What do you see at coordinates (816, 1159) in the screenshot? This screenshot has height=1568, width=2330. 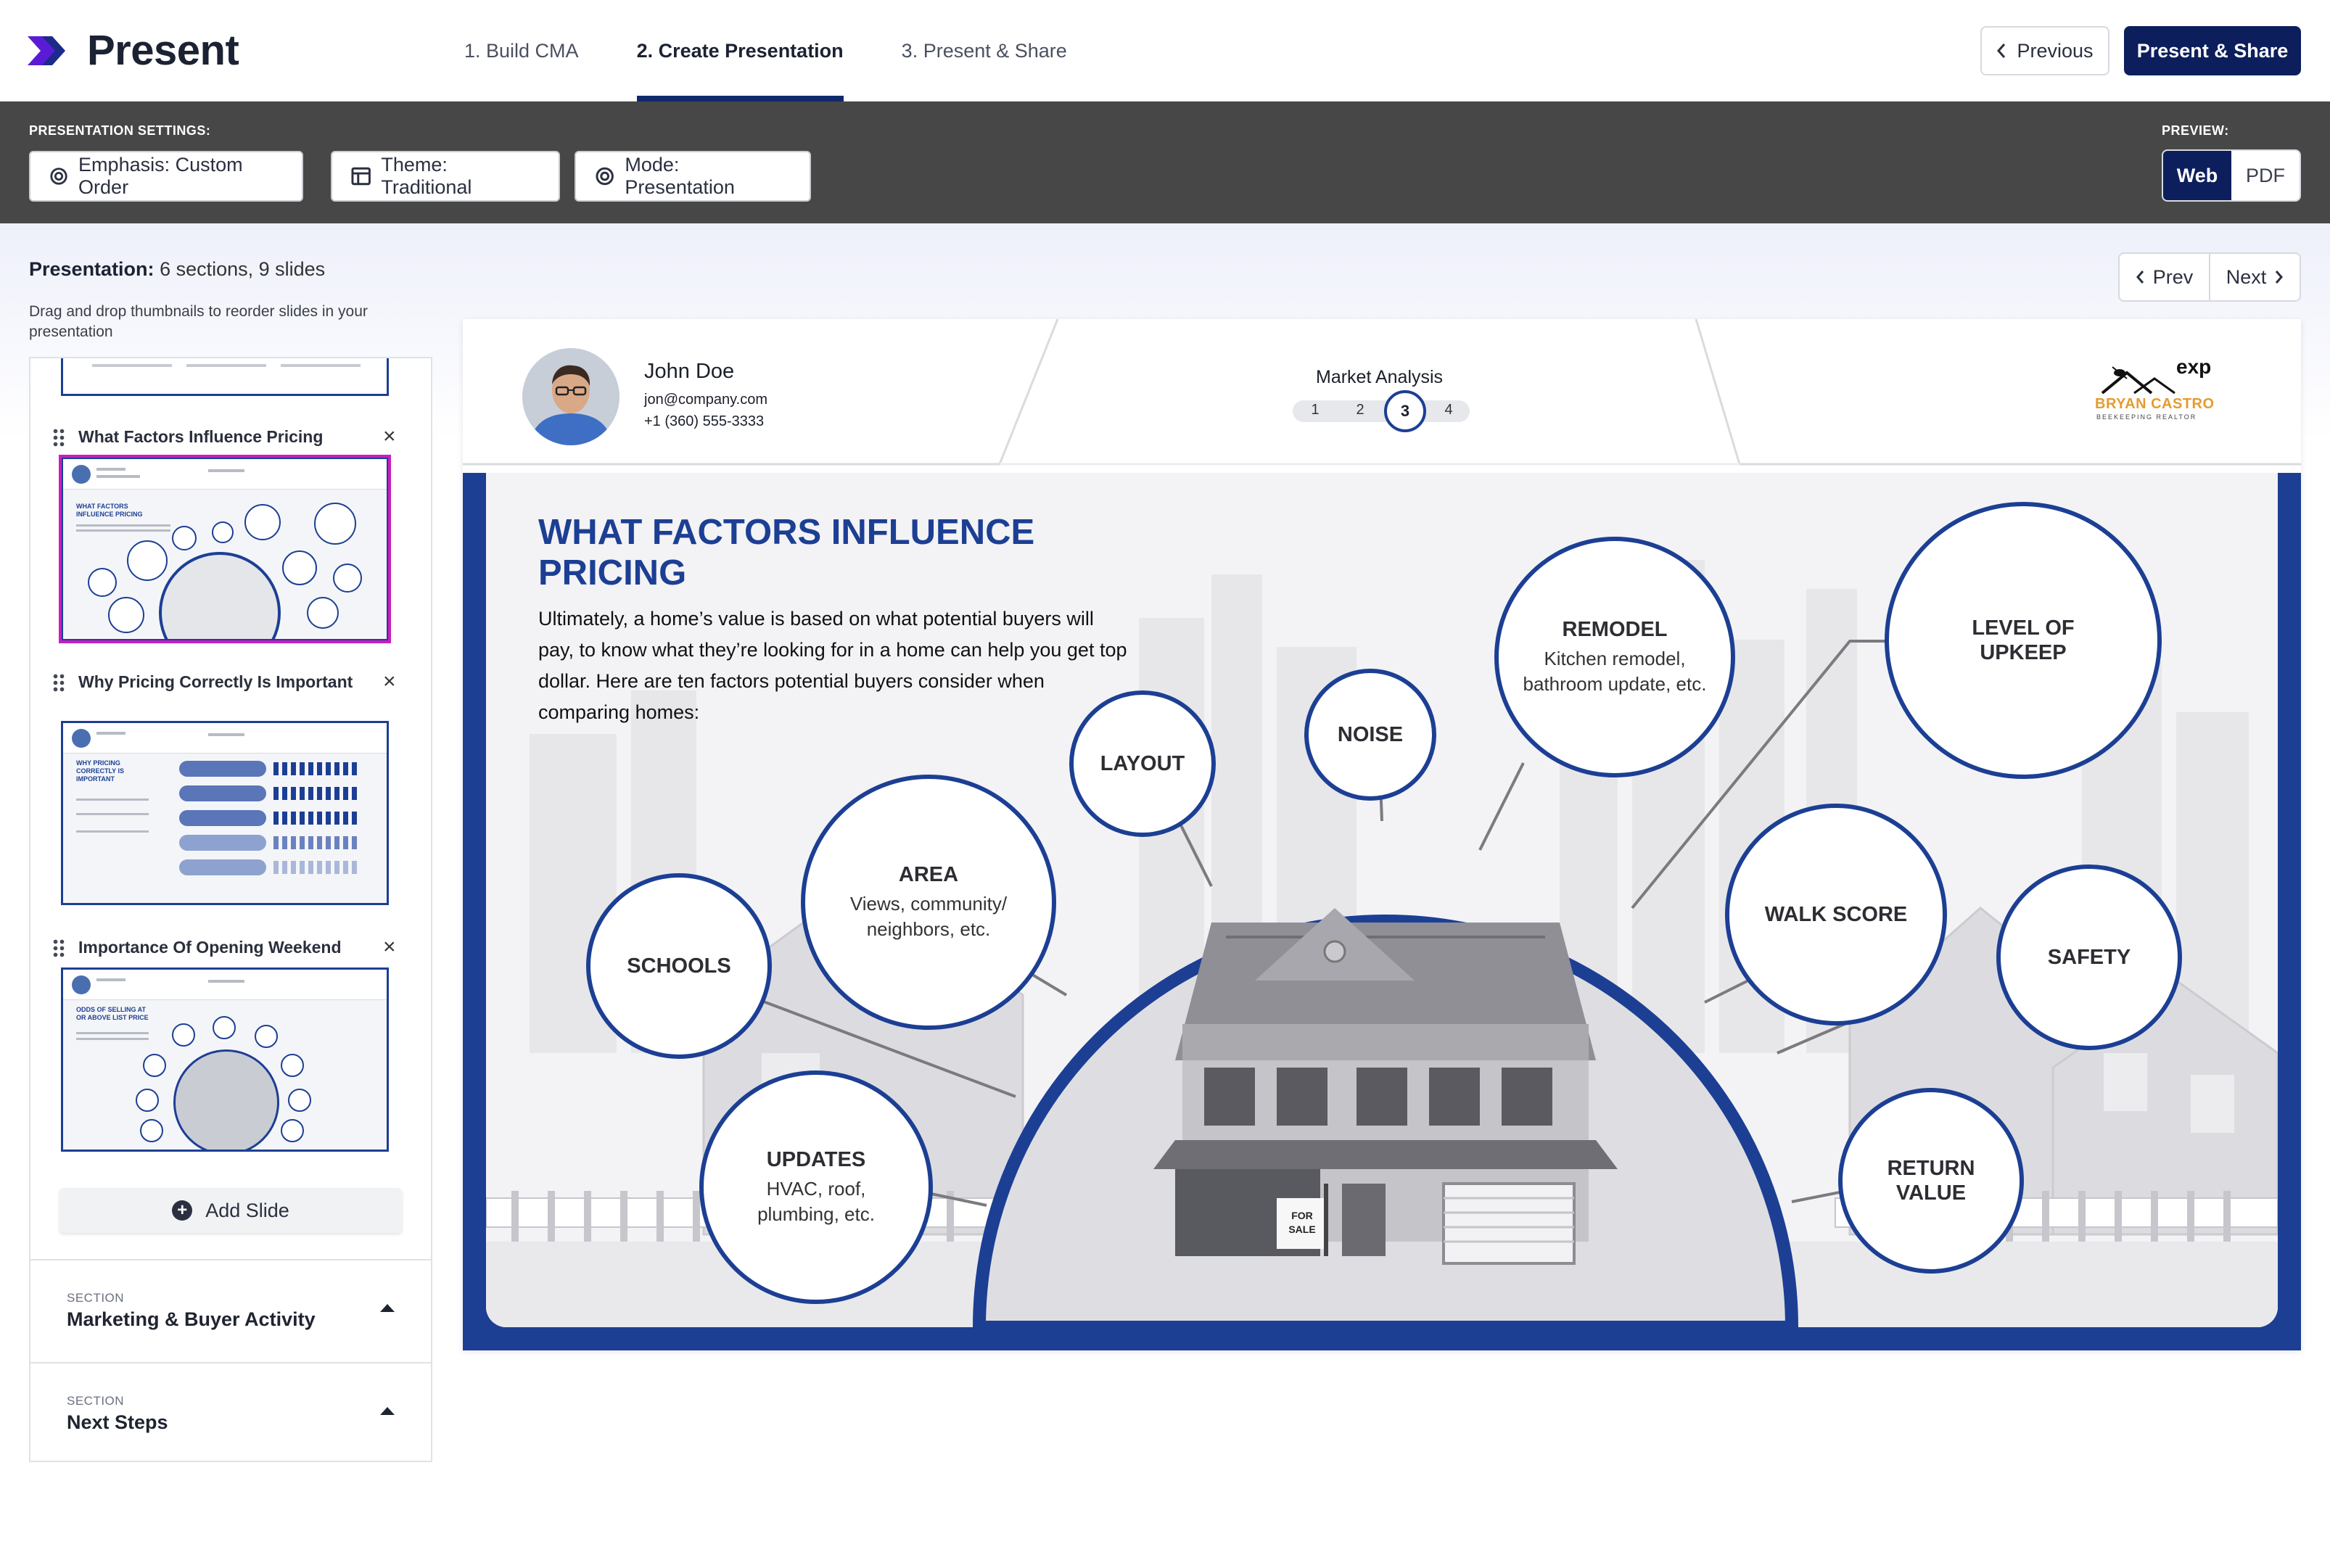 I see `factor-title: UPDATES` at bounding box center [816, 1159].